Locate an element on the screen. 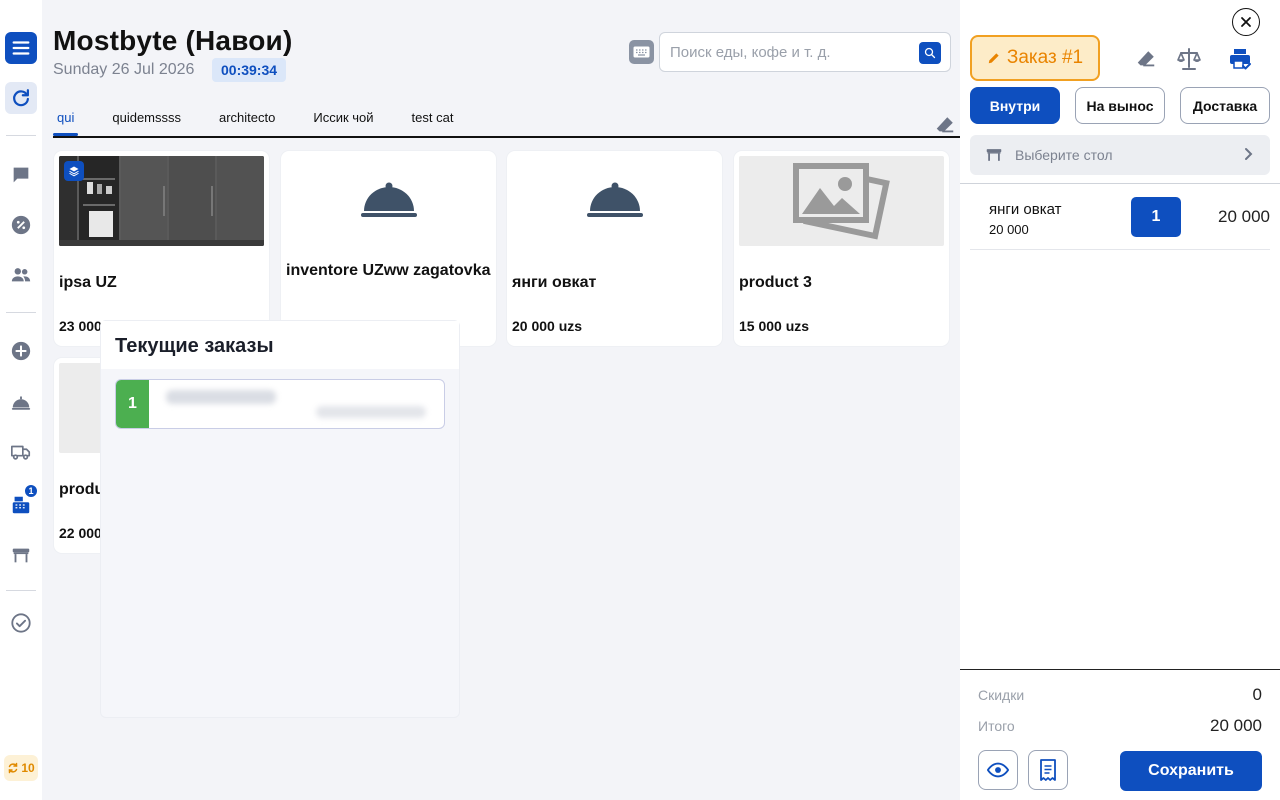 This screenshot has height=800, width=1280. menu-icon is located at coordinates (21, 48).